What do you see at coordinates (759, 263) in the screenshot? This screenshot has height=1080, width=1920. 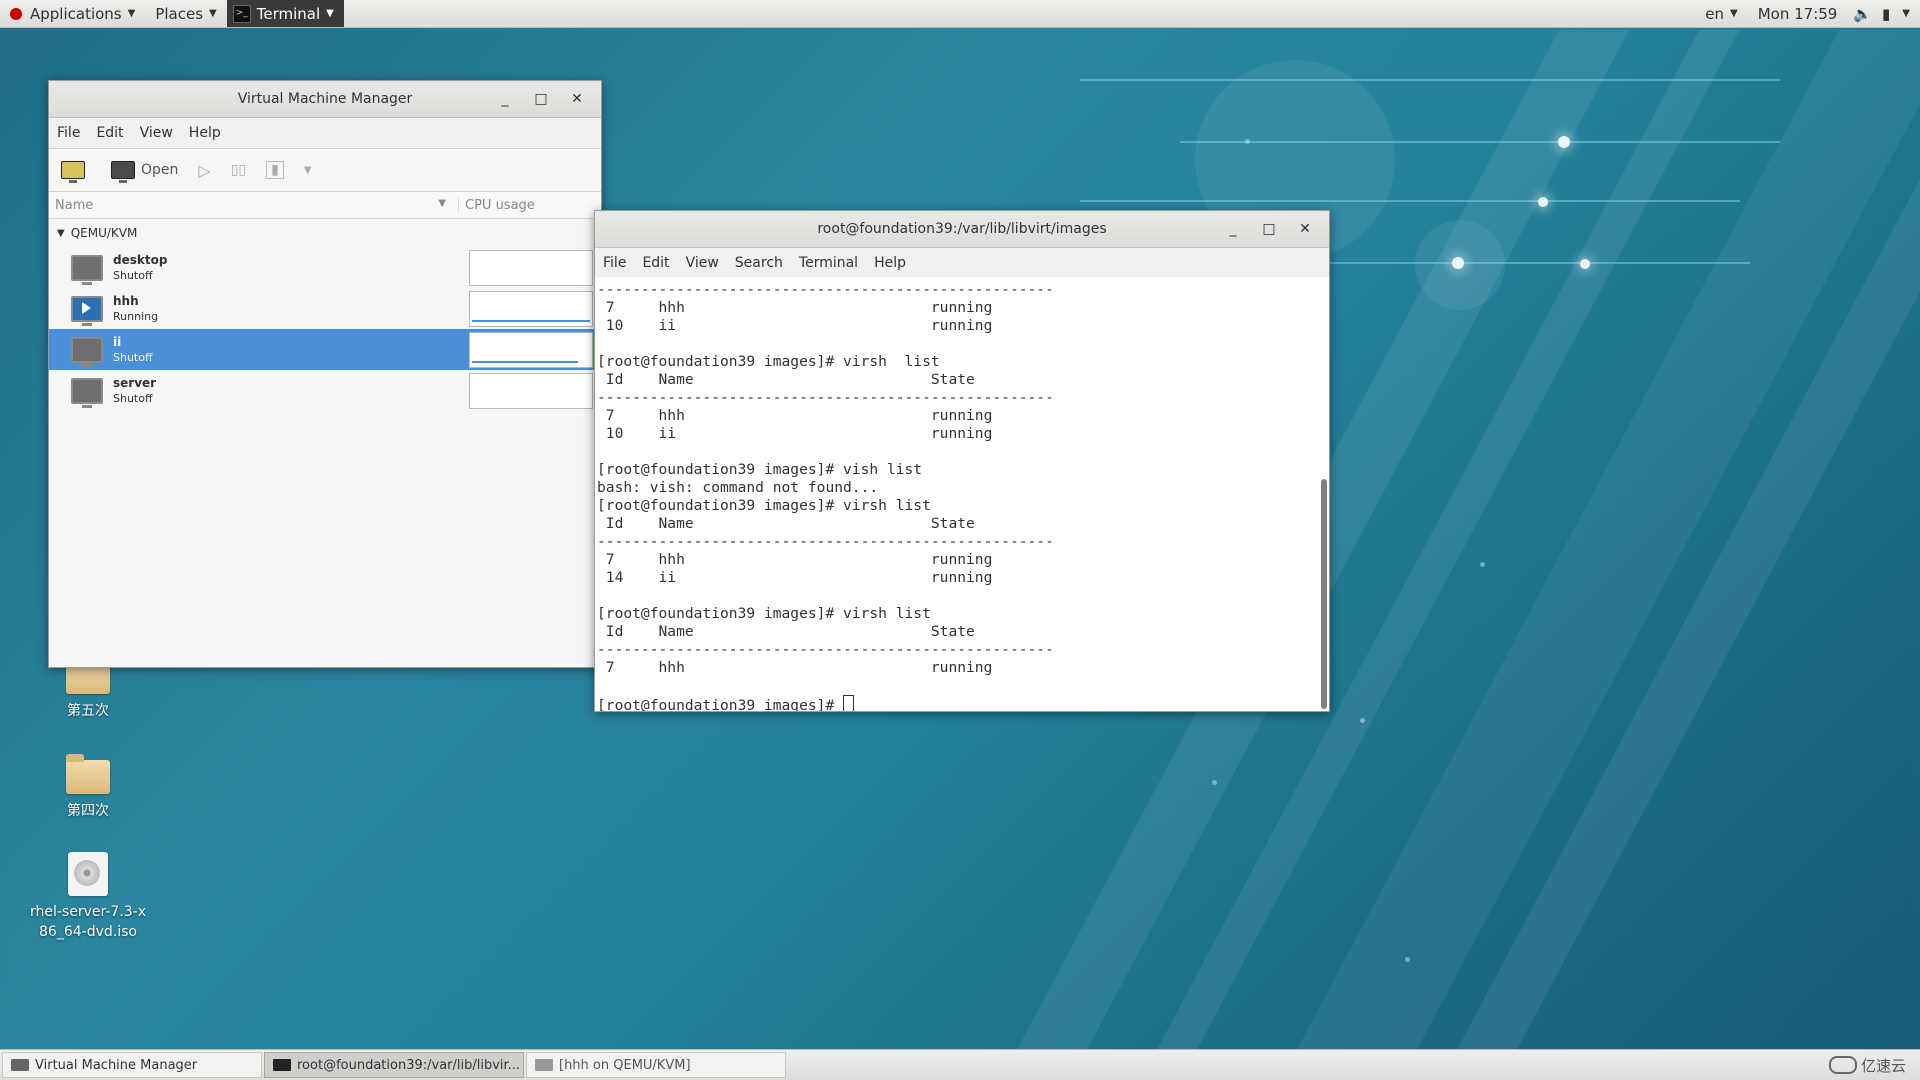 I see `menu-search: Search` at bounding box center [759, 263].